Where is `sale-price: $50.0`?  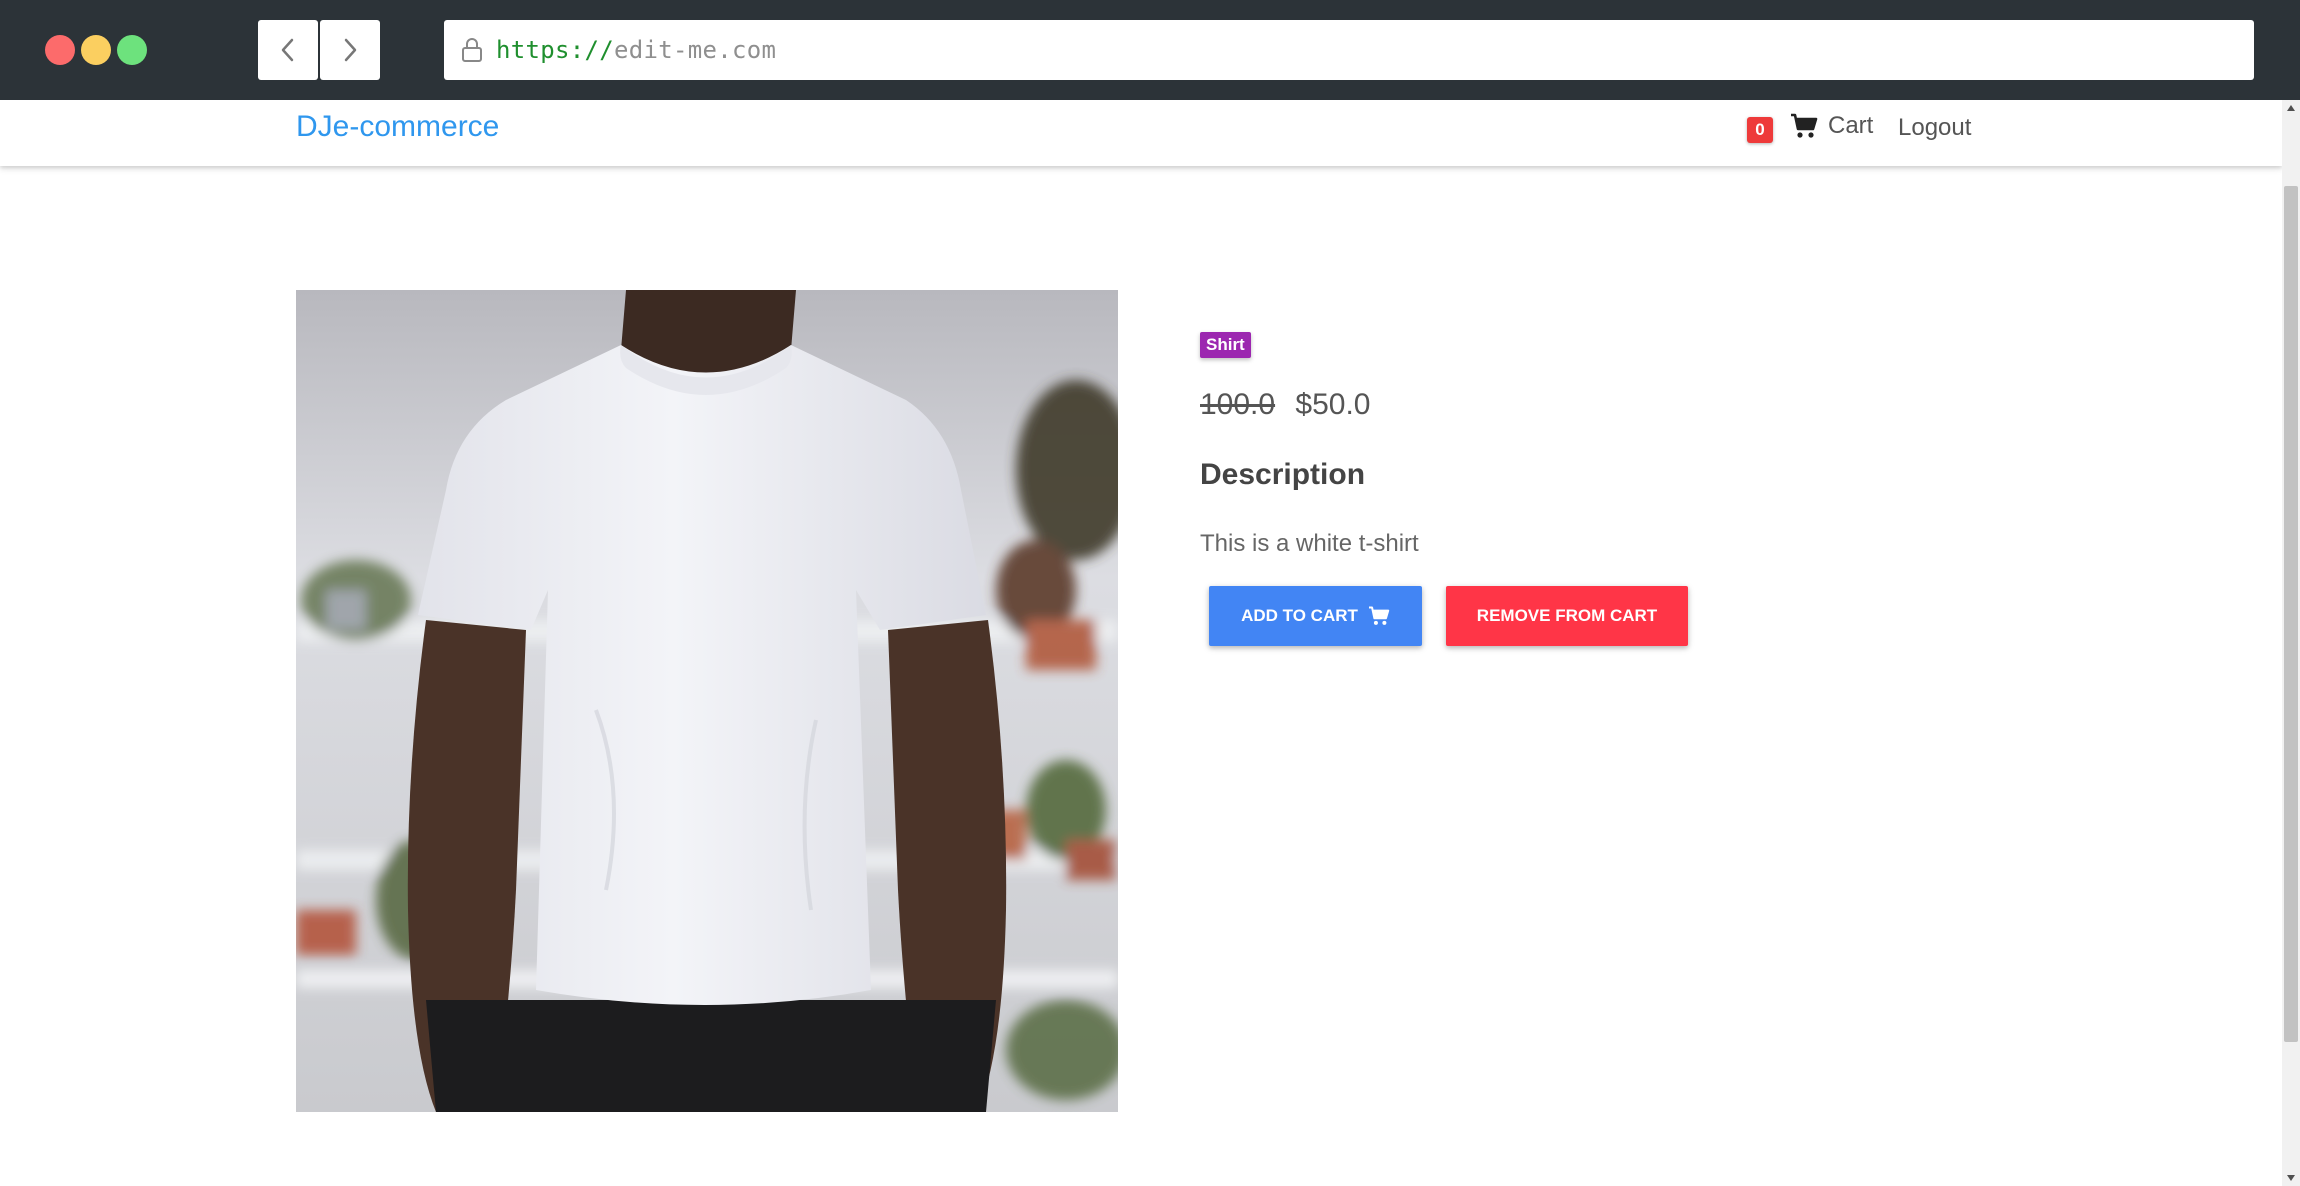 sale-price: $50.0 is located at coordinates (1333, 404).